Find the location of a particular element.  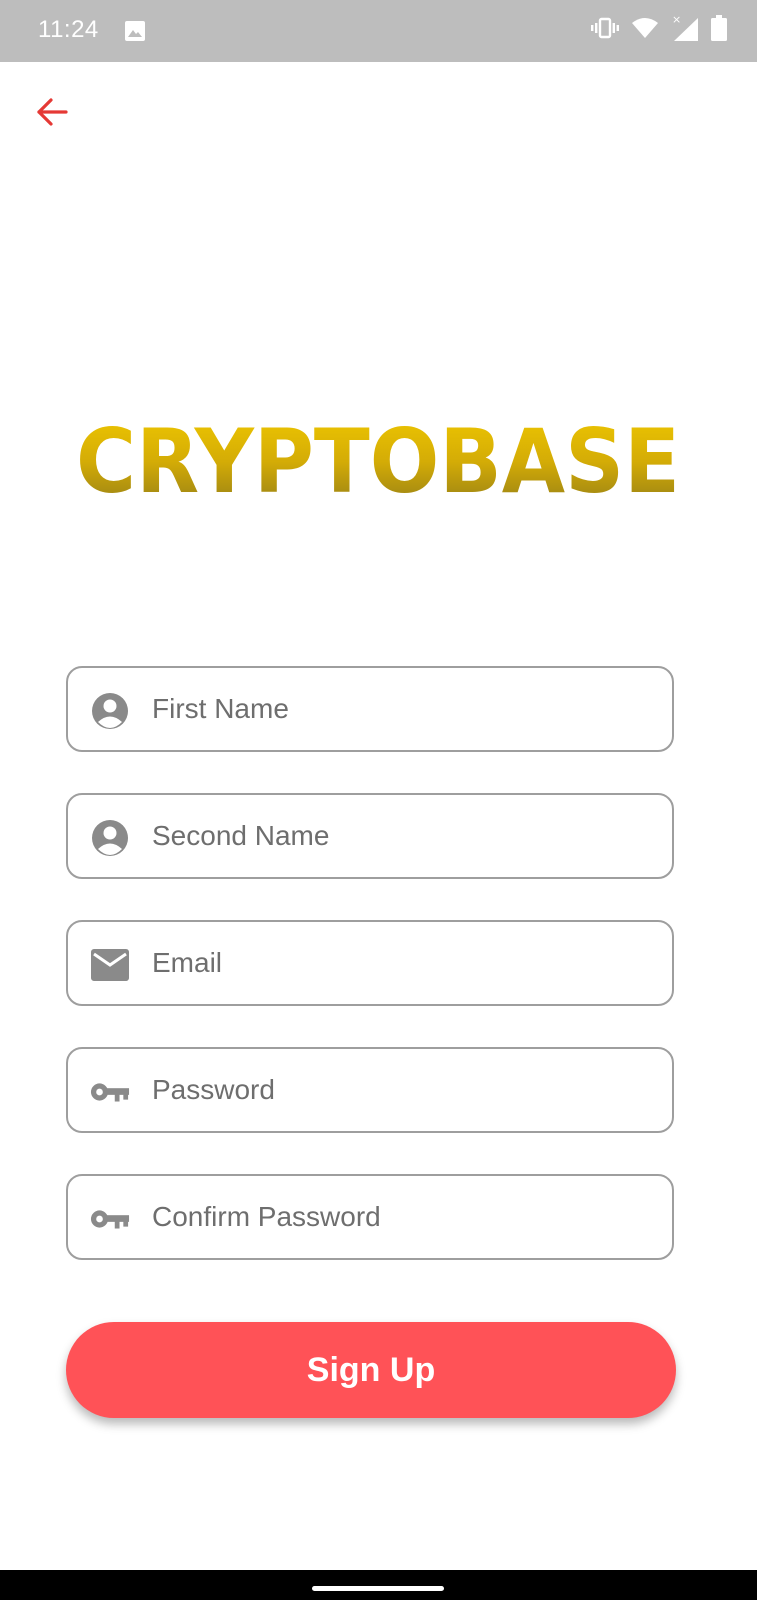

arrow-left-icon is located at coordinates (52, 114).